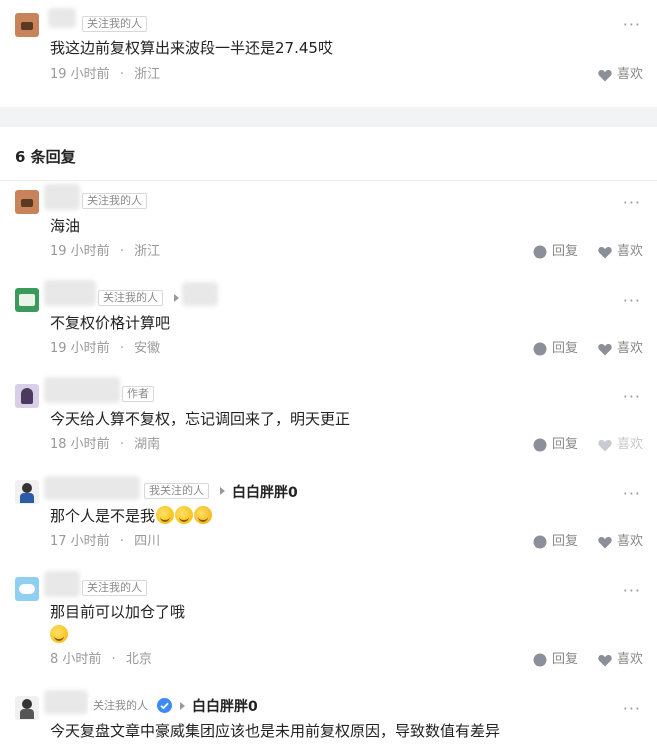 The image size is (657, 747). Describe the element at coordinates (200, 419) in the screenshot. I see `reply-text: 今天给人算不复权，忘记调回来了，明天更正` at that location.